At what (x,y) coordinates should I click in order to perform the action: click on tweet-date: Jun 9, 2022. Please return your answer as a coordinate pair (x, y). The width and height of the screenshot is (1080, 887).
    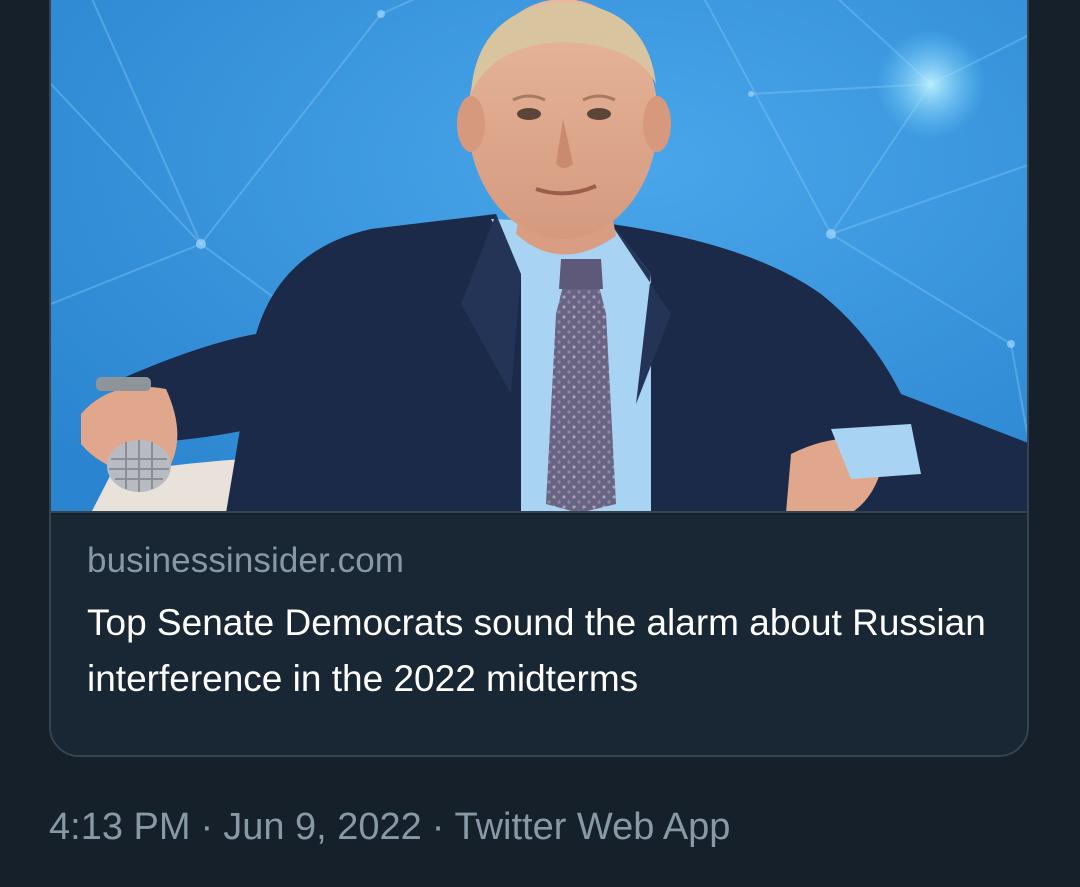
    Looking at the image, I should click on (322, 827).